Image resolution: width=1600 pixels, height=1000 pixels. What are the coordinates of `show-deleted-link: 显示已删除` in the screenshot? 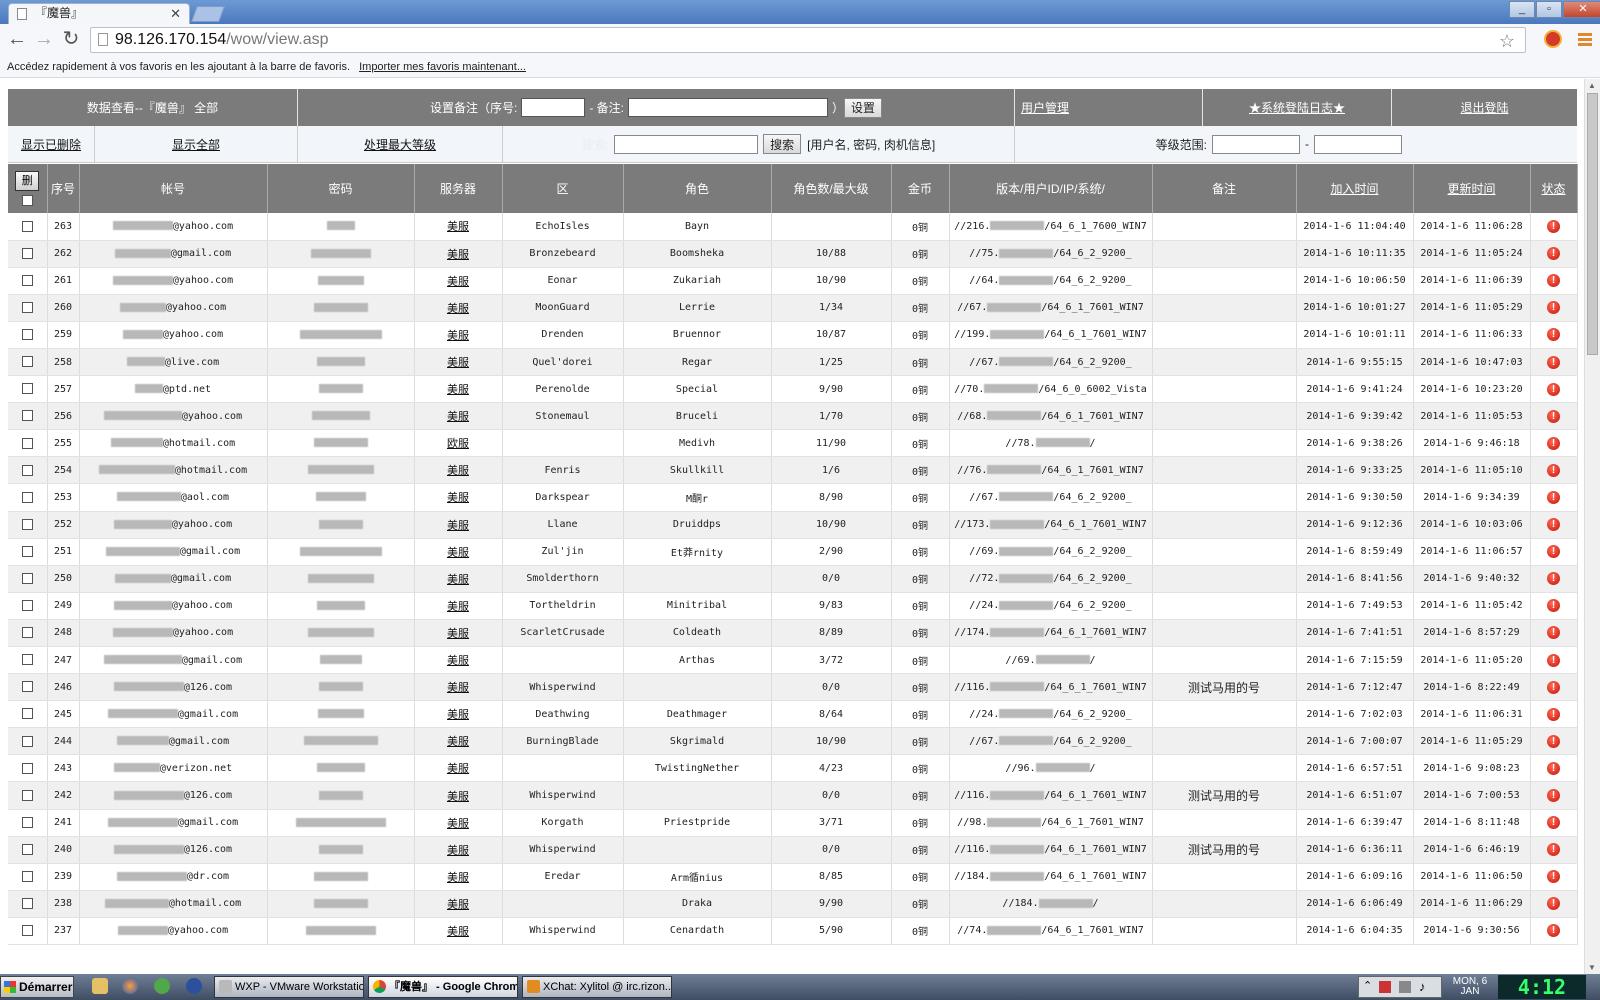 It's located at (51, 144).